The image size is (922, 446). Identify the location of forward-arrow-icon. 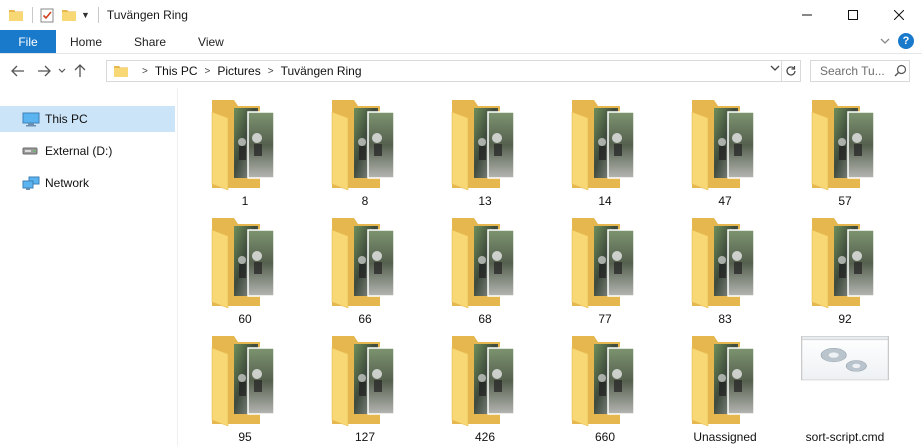
(44, 71).